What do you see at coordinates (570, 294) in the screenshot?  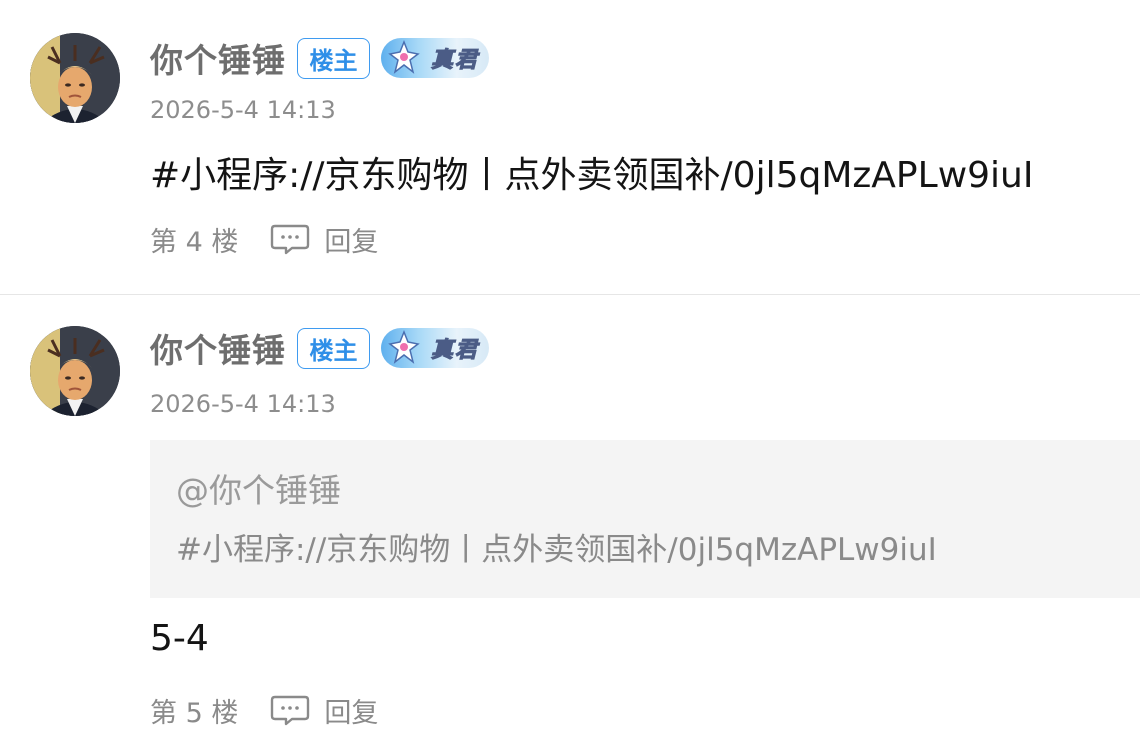 I see `post-divider` at bounding box center [570, 294].